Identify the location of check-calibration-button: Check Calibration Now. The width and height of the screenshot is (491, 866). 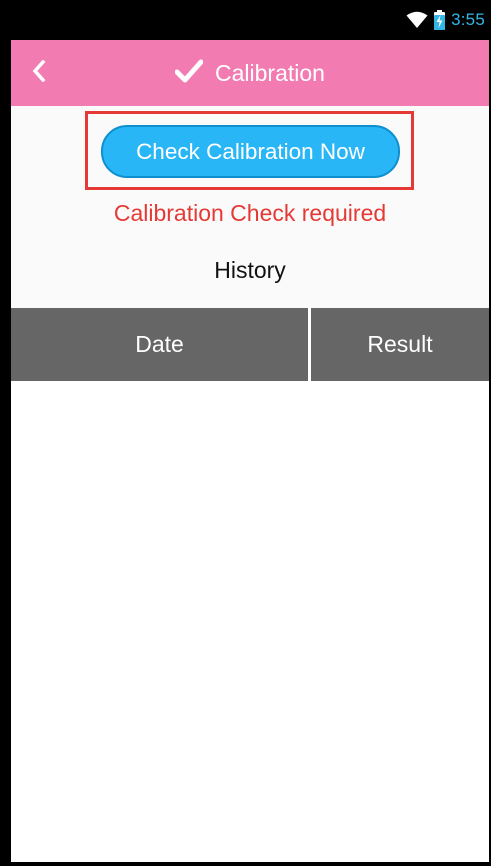
(250, 151).